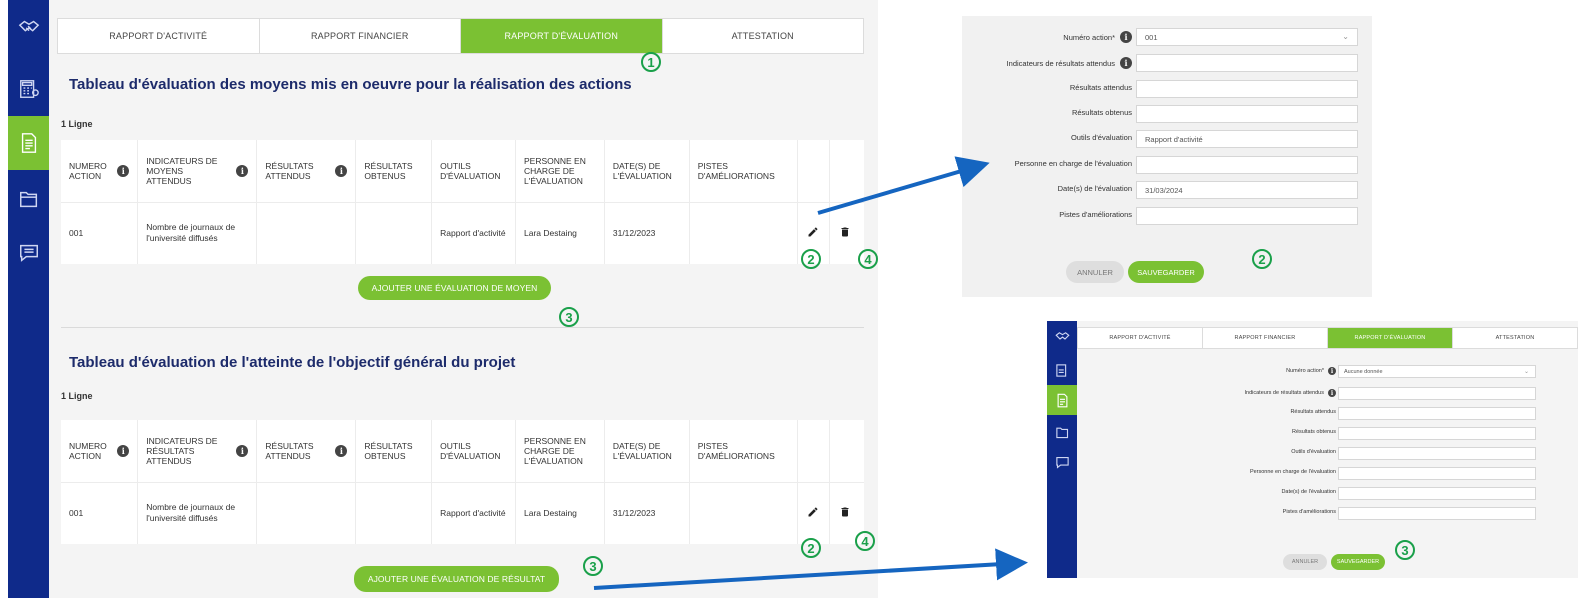  What do you see at coordinates (810, 569) in the screenshot?
I see `arrow-to-add-form` at bounding box center [810, 569].